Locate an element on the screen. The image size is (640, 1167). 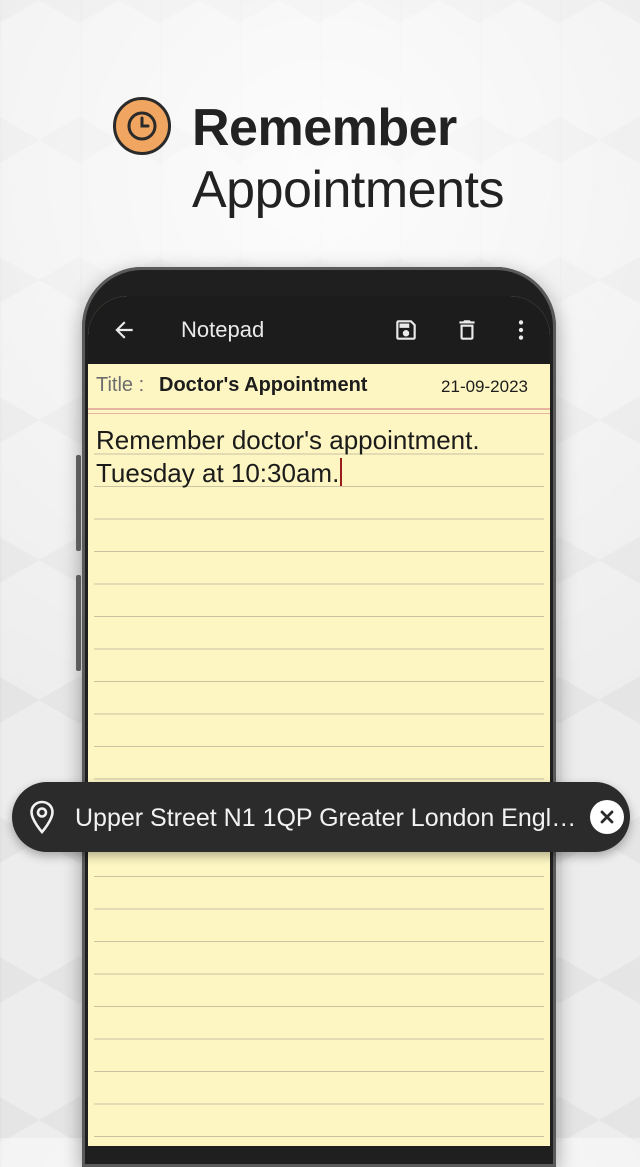
clock-icon is located at coordinates (142, 126).